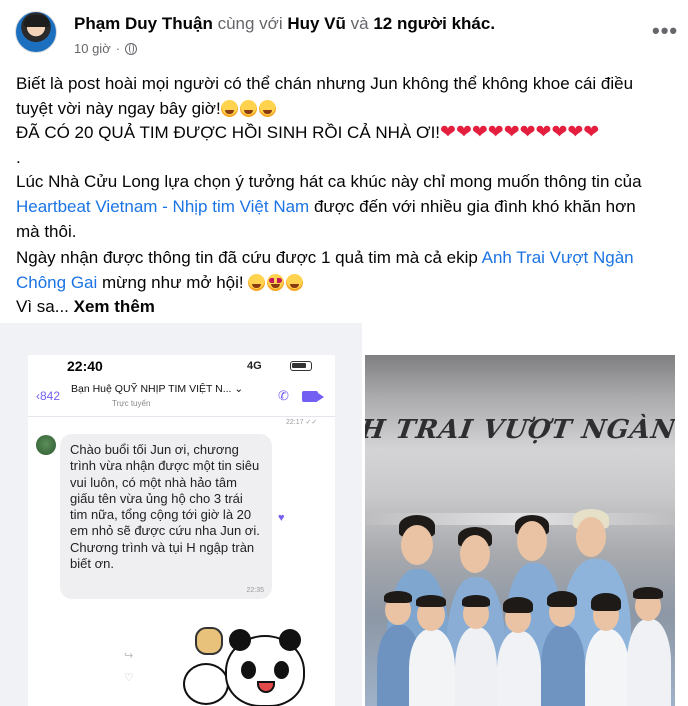 The image size is (688, 706). I want to click on cat-sticker-icon, so click(209, 641).